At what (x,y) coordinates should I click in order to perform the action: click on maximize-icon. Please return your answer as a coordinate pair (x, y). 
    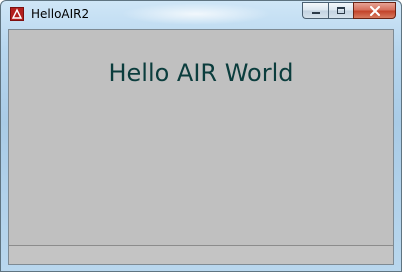
    Looking at the image, I should click on (341, 10).